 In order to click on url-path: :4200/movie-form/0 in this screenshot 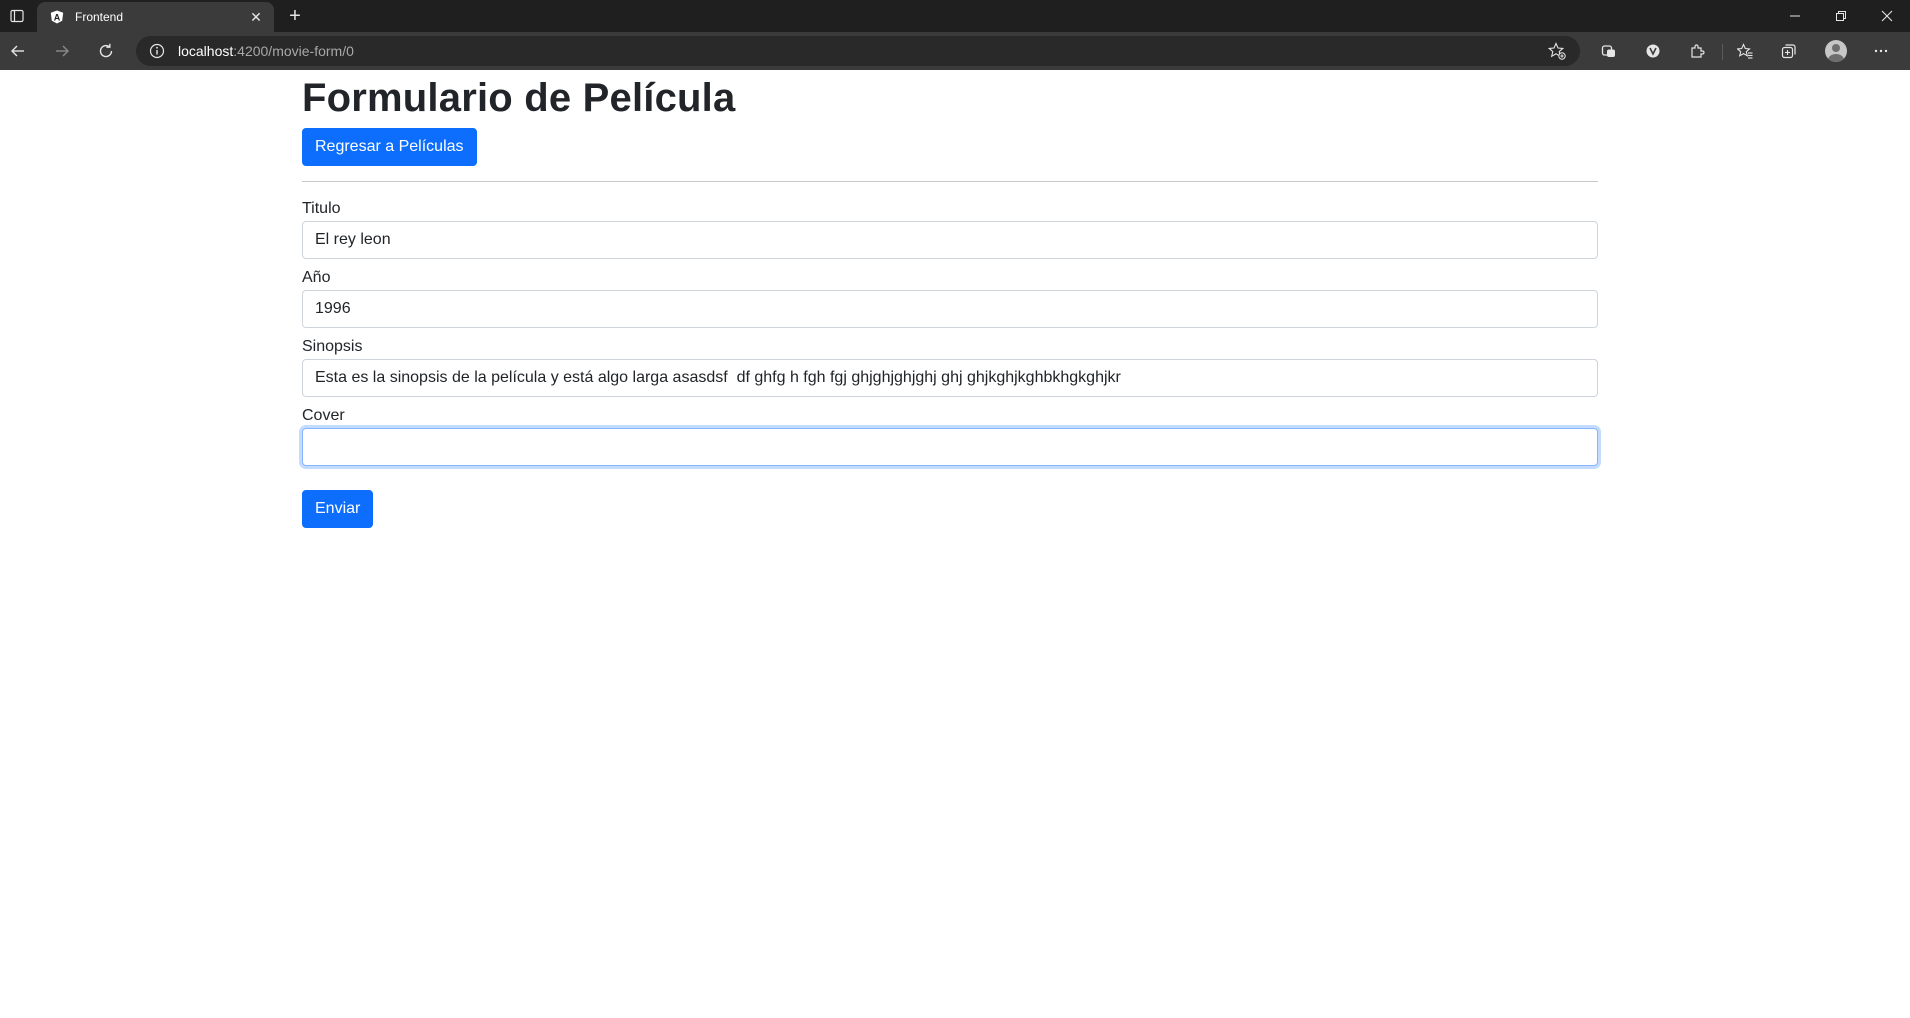, I will do `click(293, 51)`.